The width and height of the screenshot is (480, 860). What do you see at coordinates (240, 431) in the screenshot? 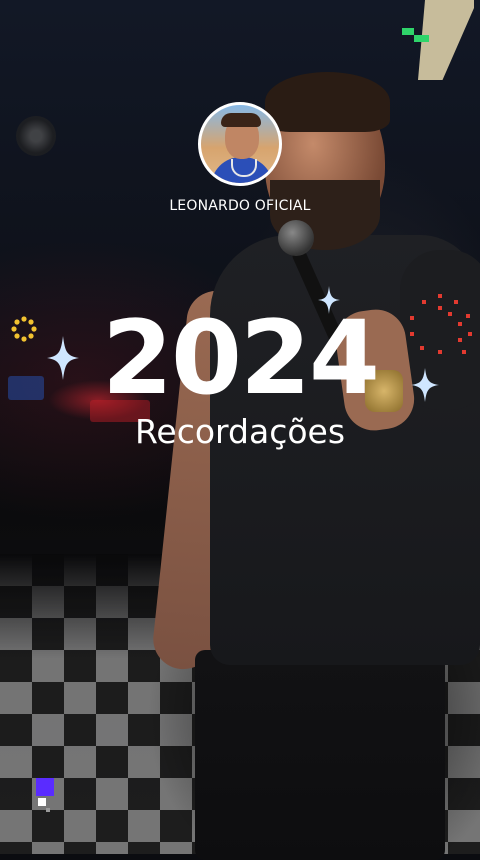
I see `memories-subtitle: Recordações` at bounding box center [240, 431].